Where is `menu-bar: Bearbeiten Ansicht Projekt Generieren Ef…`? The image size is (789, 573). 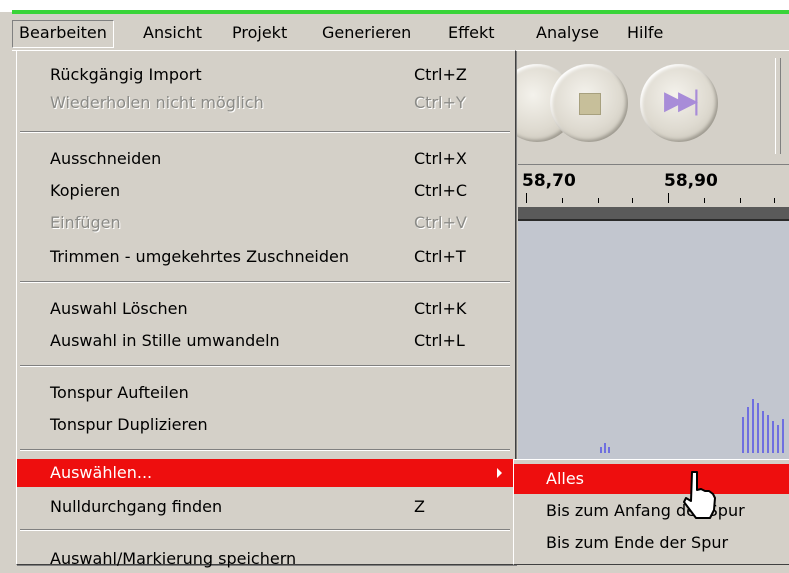 menu-bar: Bearbeiten Ansicht Projekt Generieren Ef… is located at coordinates (400, 32).